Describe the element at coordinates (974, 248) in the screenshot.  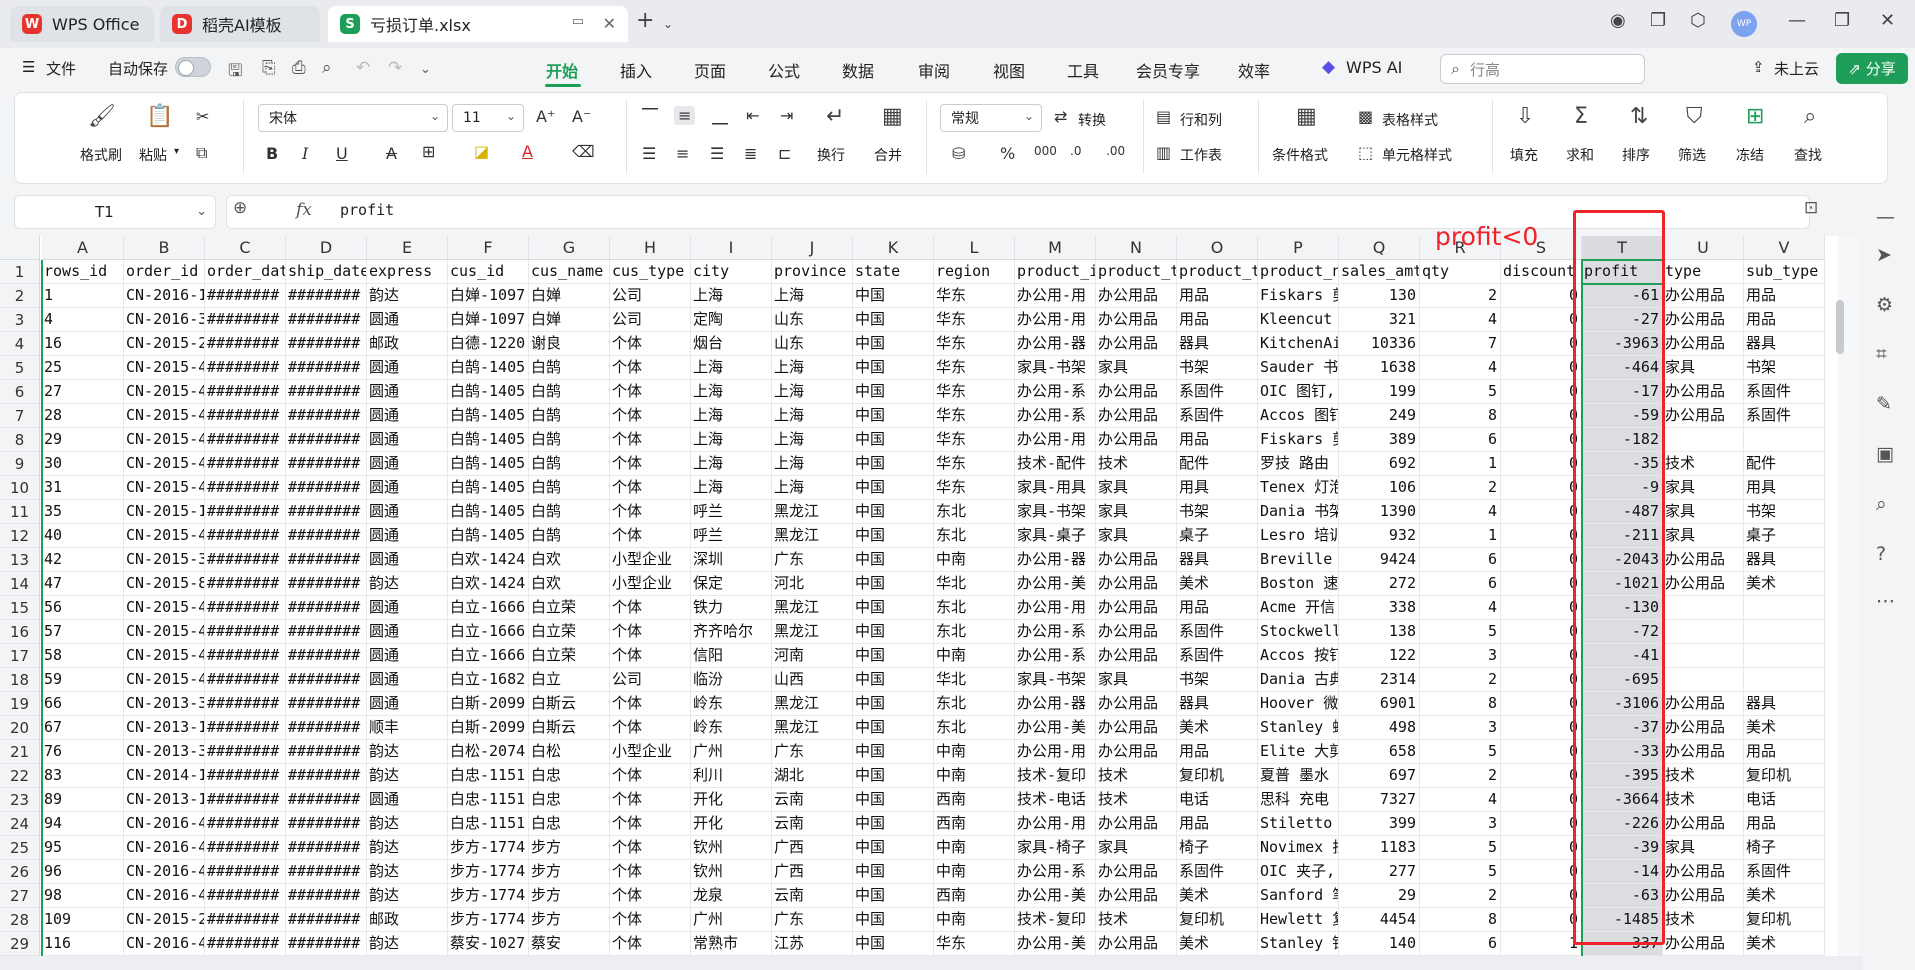
I see `column-header-l: L` at that location.